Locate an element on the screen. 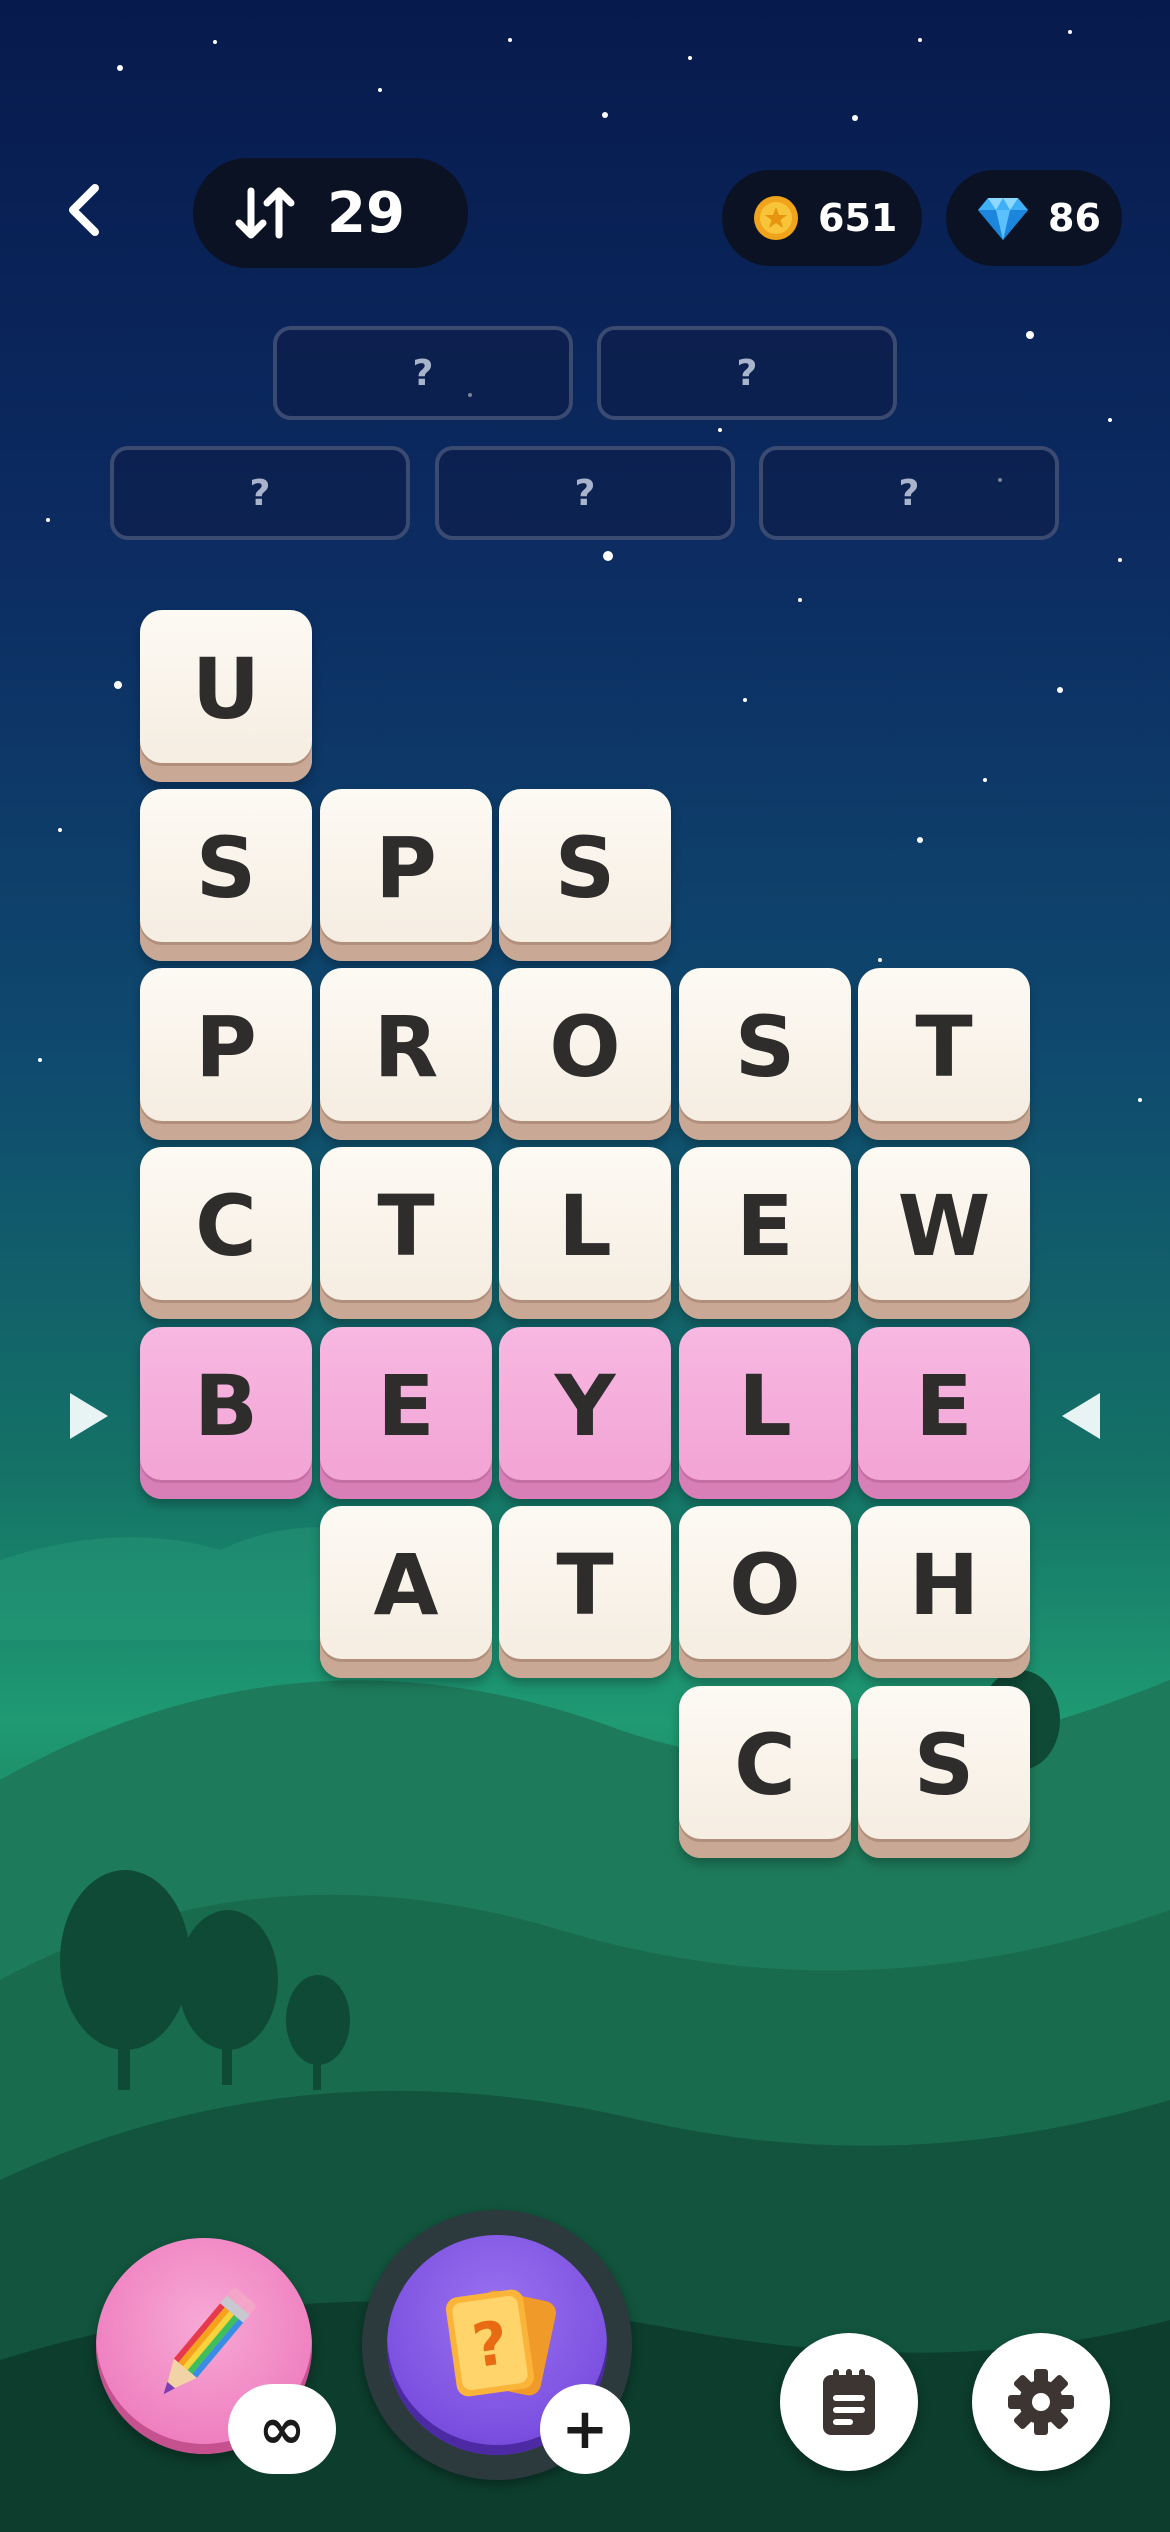  letter-tile-highlighted: B is located at coordinates (226, 1413).